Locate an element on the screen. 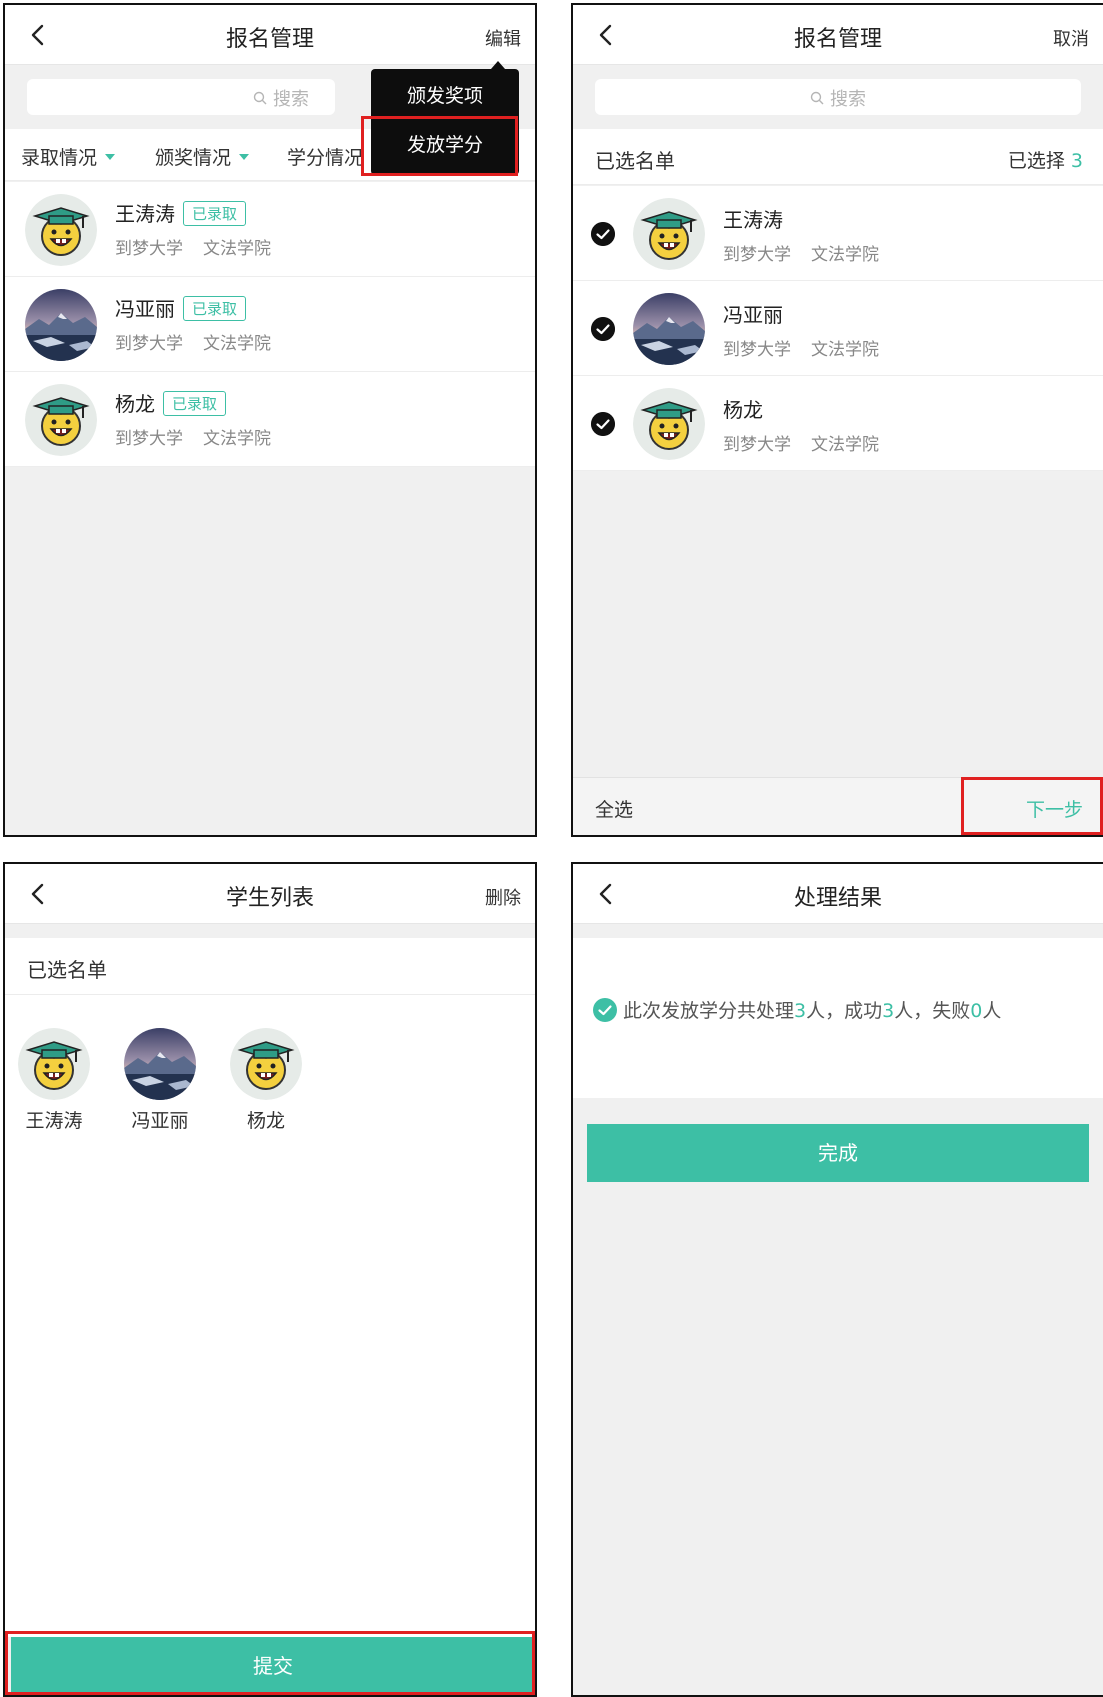 The image size is (1103, 1697). result-prefix: 此次发放学分共处理 is located at coordinates (709, 1011).